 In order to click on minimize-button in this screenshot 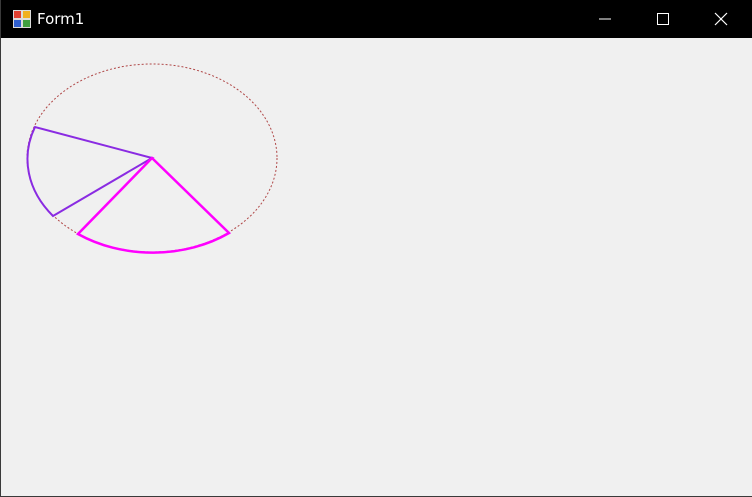, I will do `click(605, 19)`.